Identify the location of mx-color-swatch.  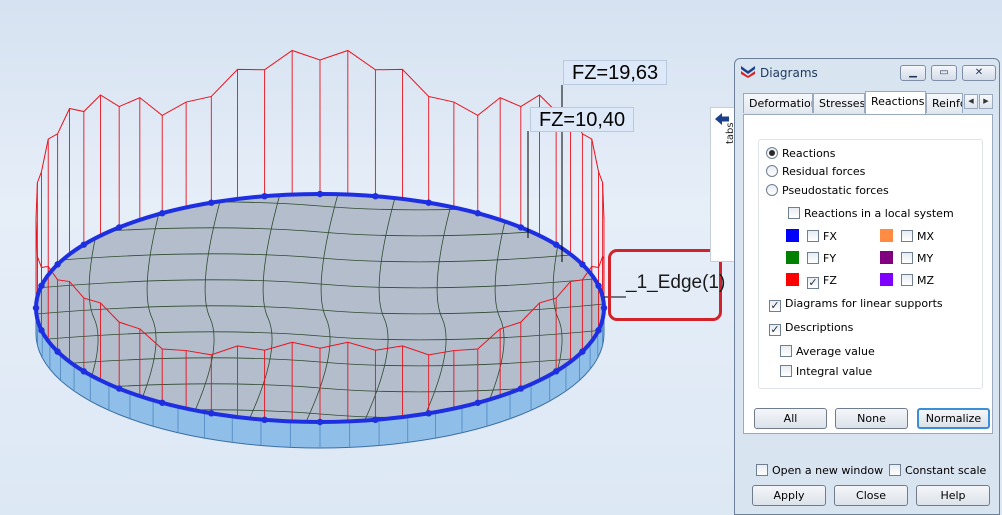
(886, 235).